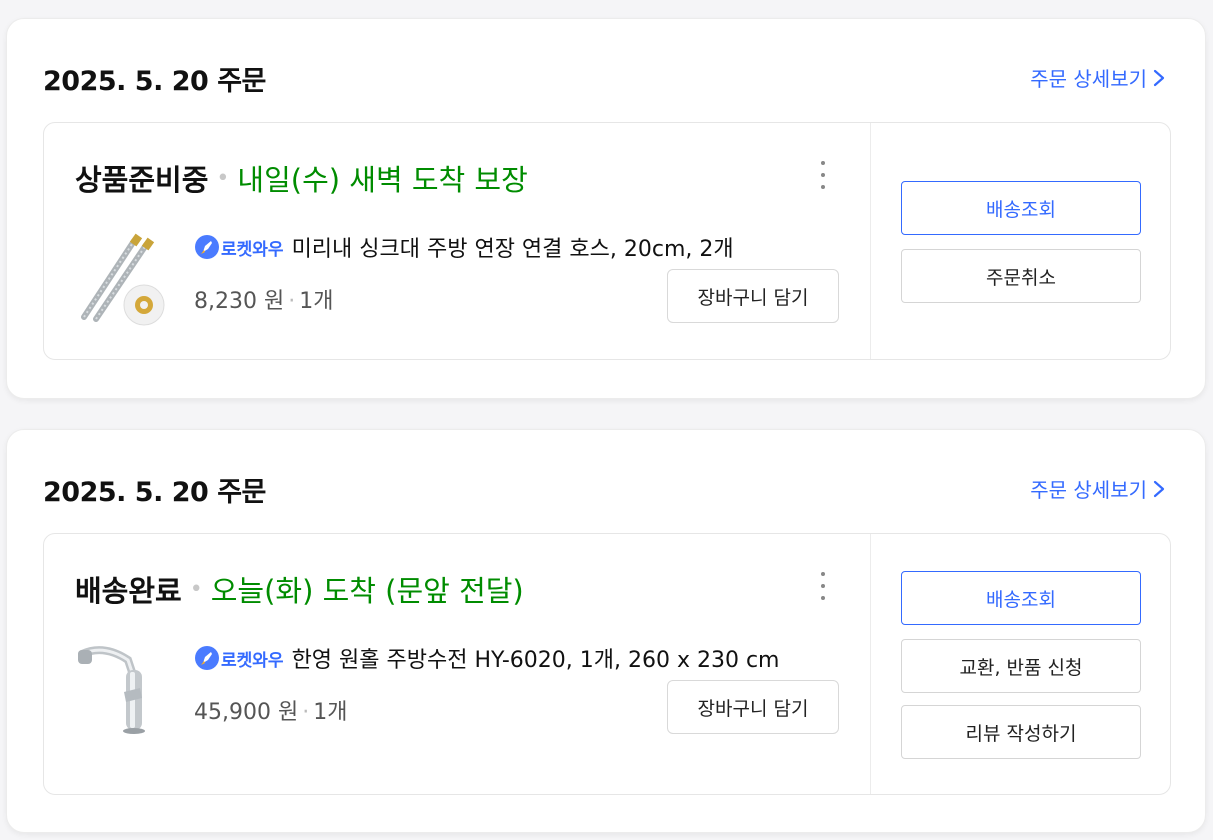 This screenshot has height=840, width=1213. Describe the element at coordinates (122, 690) in the screenshot. I see `faucet-product-image` at that location.